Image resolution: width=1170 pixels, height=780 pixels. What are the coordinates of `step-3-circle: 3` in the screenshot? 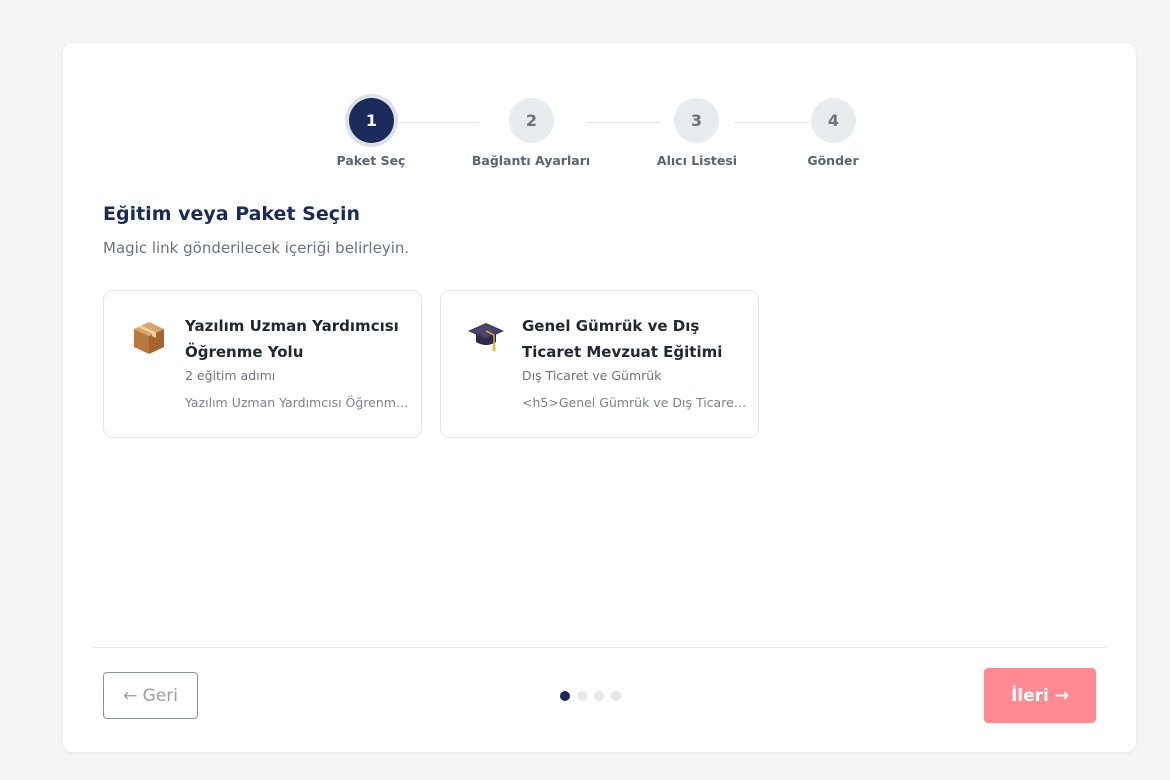 It's located at (696, 120).